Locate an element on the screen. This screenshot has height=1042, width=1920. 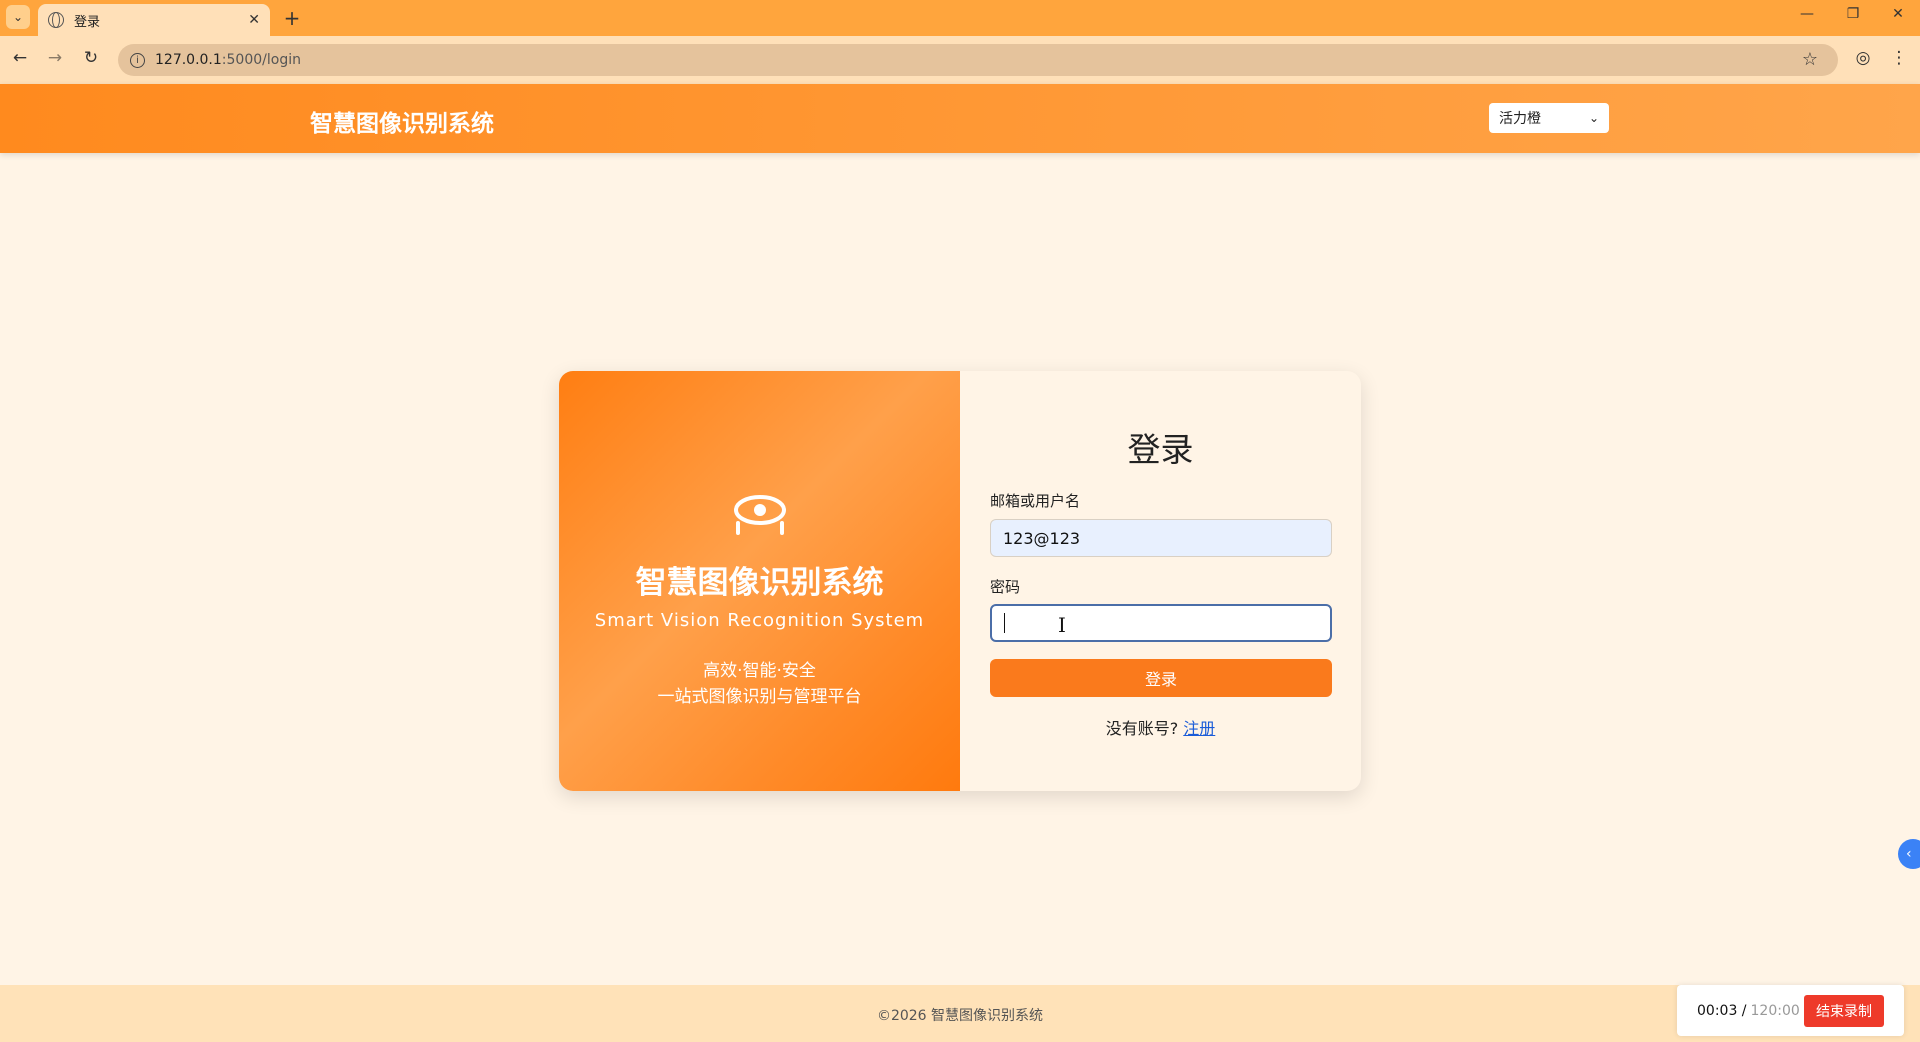
username-input: 123@123 is located at coordinates (1161, 538).